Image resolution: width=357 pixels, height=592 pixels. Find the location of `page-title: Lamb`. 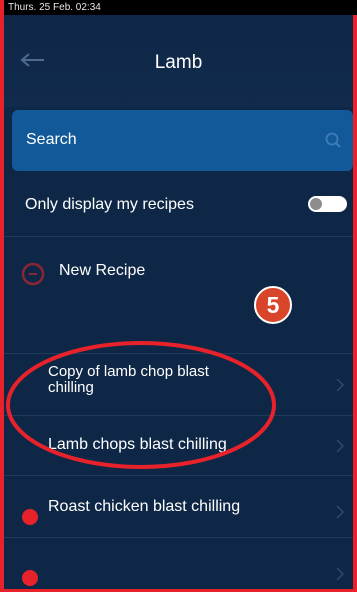

page-title: Lamb is located at coordinates (178, 62).